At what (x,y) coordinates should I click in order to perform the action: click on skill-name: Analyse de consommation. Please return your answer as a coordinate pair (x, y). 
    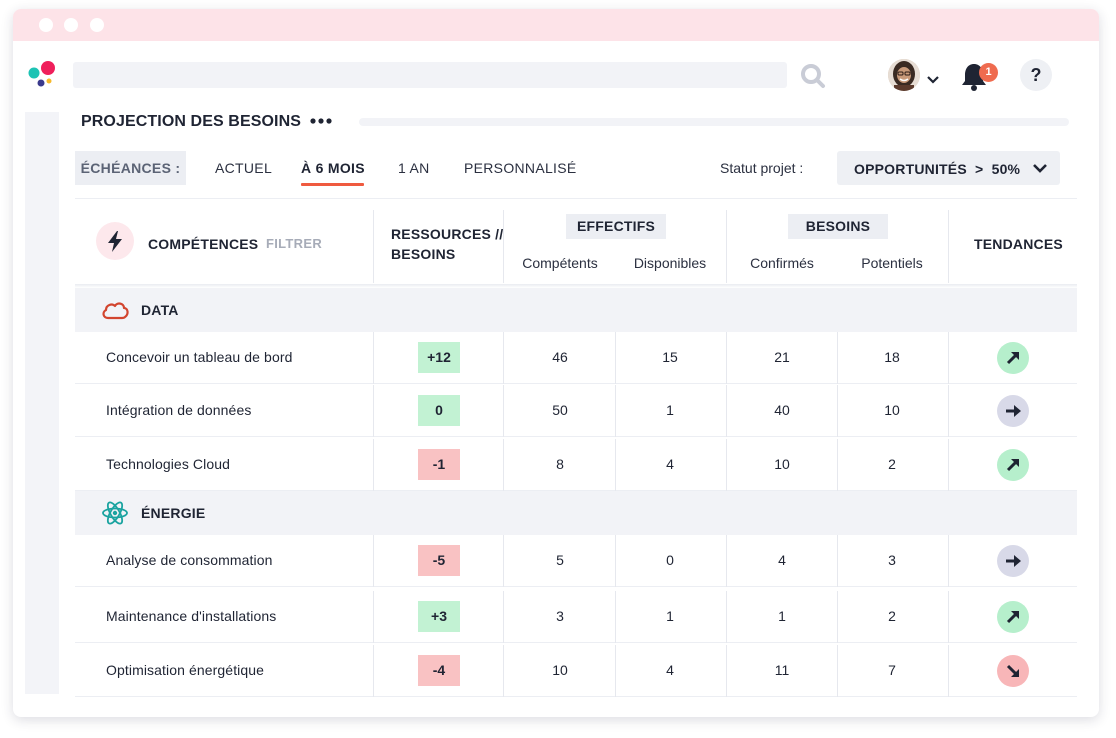
    Looking at the image, I should click on (189, 560).